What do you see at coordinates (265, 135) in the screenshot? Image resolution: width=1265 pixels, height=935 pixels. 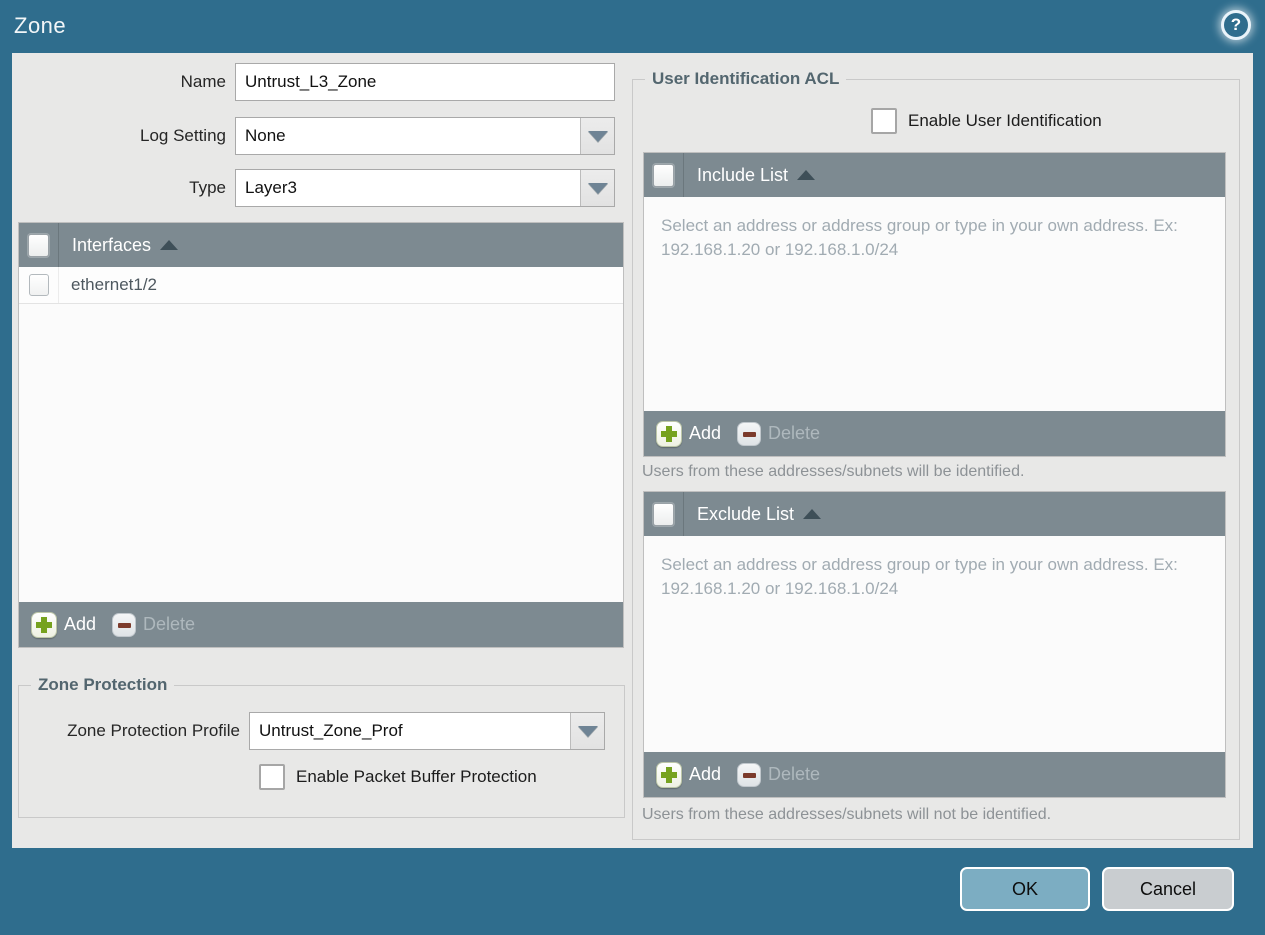 I see `log-setting-value: None` at bounding box center [265, 135].